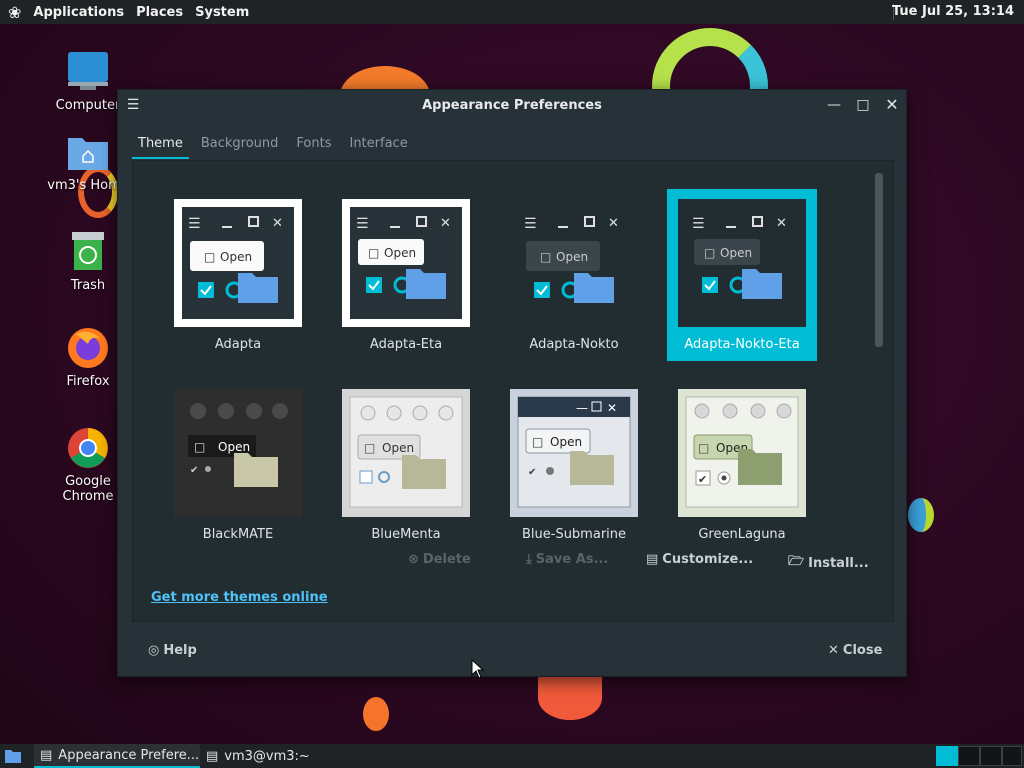 This screenshot has height=768, width=1024. What do you see at coordinates (88, 105) in the screenshot?
I see `desktop-icon-label: Computer` at bounding box center [88, 105].